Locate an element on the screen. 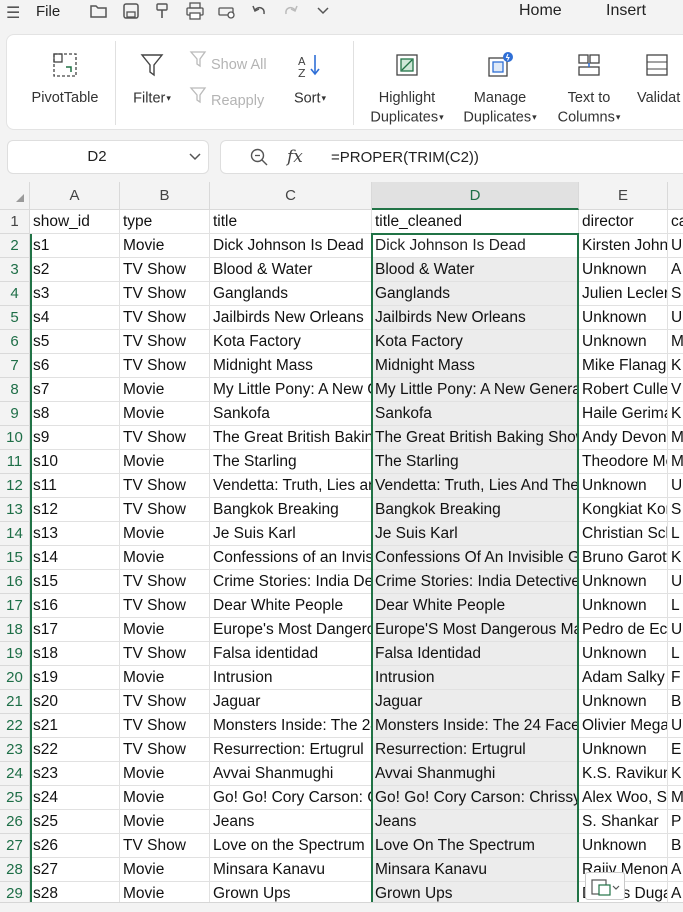 The height and width of the screenshot is (912, 683). table-cell: s17 is located at coordinates (75, 630).